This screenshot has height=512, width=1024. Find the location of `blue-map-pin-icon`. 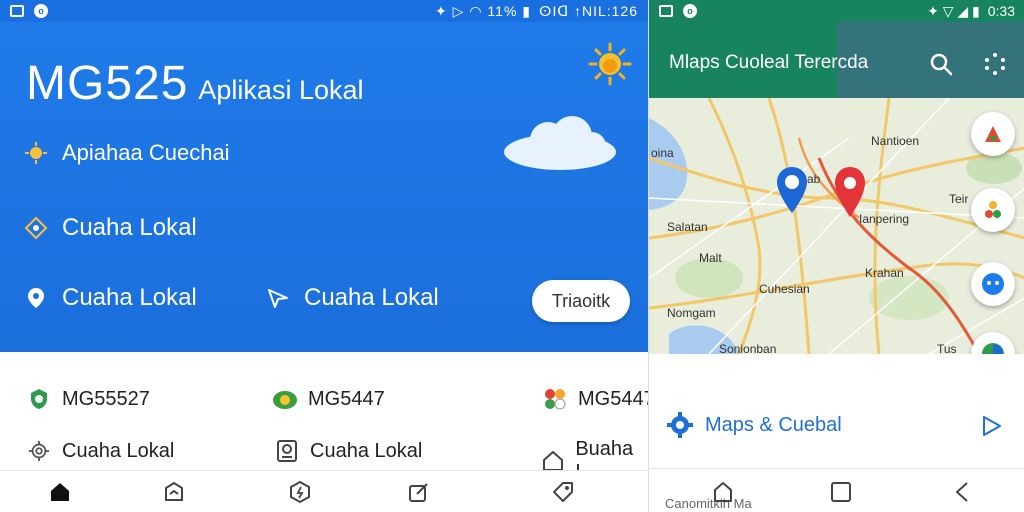

blue-map-pin-icon is located at coordinates (792, 190).